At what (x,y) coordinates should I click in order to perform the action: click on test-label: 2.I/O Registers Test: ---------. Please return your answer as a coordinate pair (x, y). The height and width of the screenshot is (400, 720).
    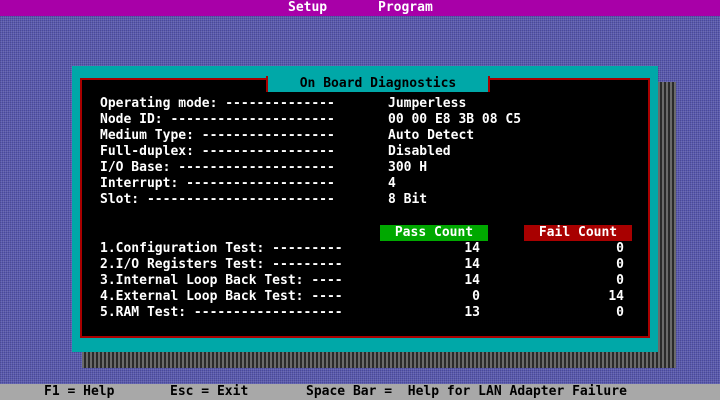
    Looking at the image, I should click on (221, 264).